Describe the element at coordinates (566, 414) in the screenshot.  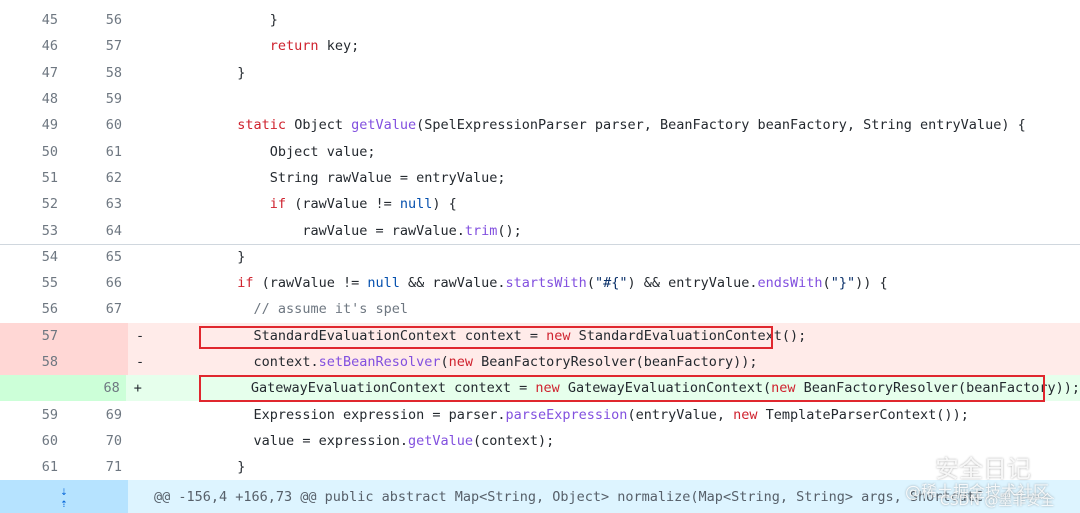
I see `code-token: parseExpression` at that location.